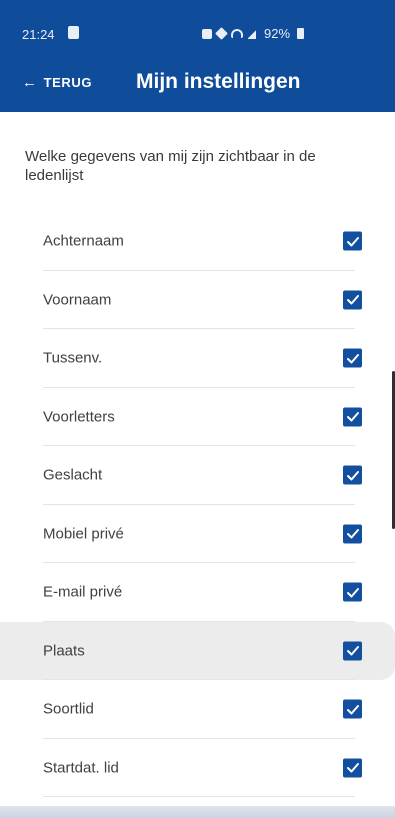  Describe the element at coordinates (197, 27) in the screenshot. I see `status-bar: 21:24 92%` at that location.